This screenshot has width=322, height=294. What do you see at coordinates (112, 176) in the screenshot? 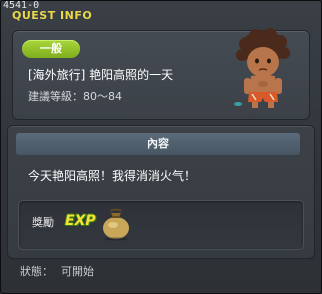
I see `quest-description: 今天艳阳高照！我得消消火气！` at bounding box center [112, 176].